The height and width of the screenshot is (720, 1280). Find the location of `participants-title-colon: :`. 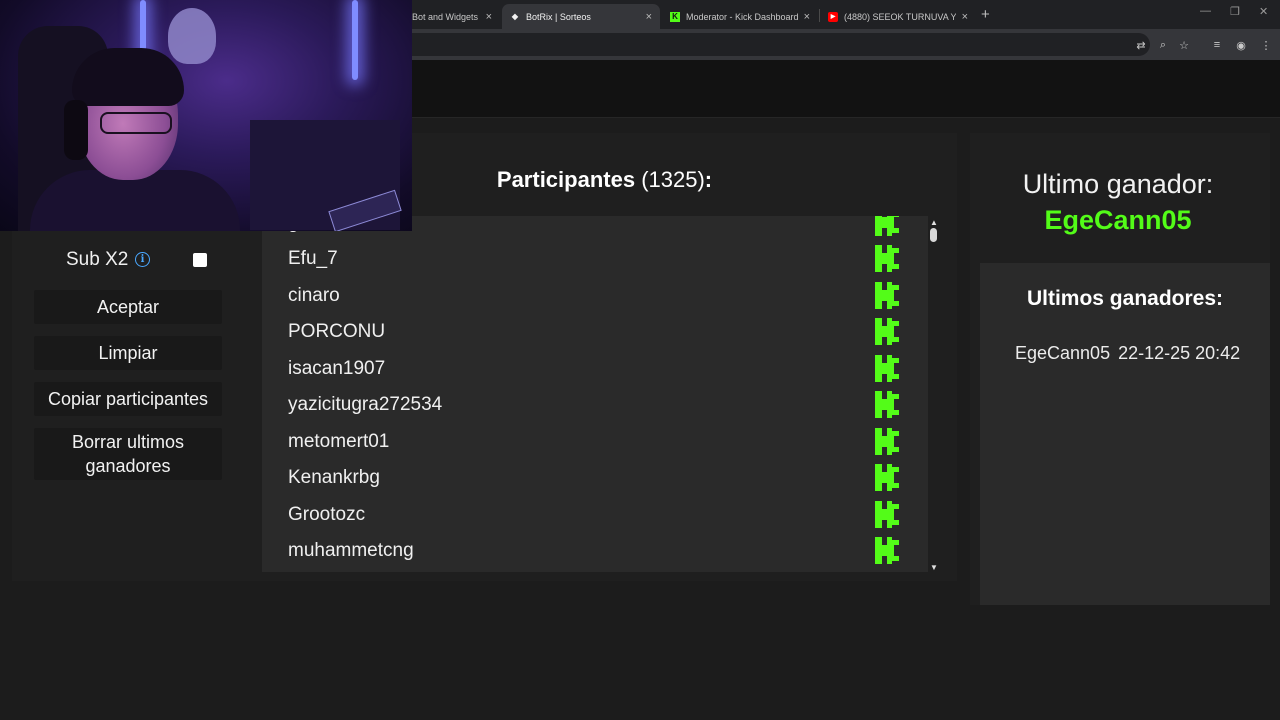

participants-title-colon: : is located at coordinates (708, 179).